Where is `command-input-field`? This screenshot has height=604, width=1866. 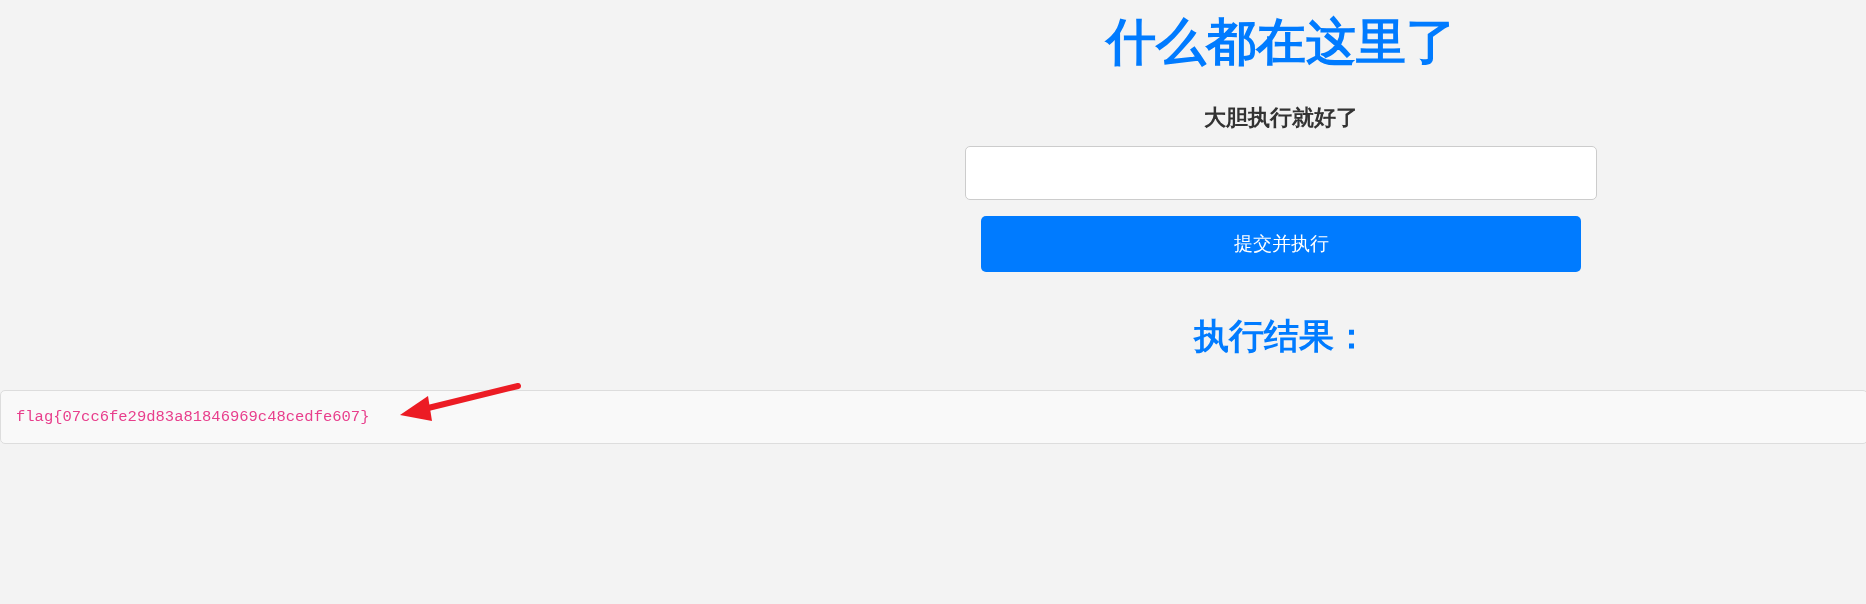 command-input-field is located at coordinates (1281, 173).